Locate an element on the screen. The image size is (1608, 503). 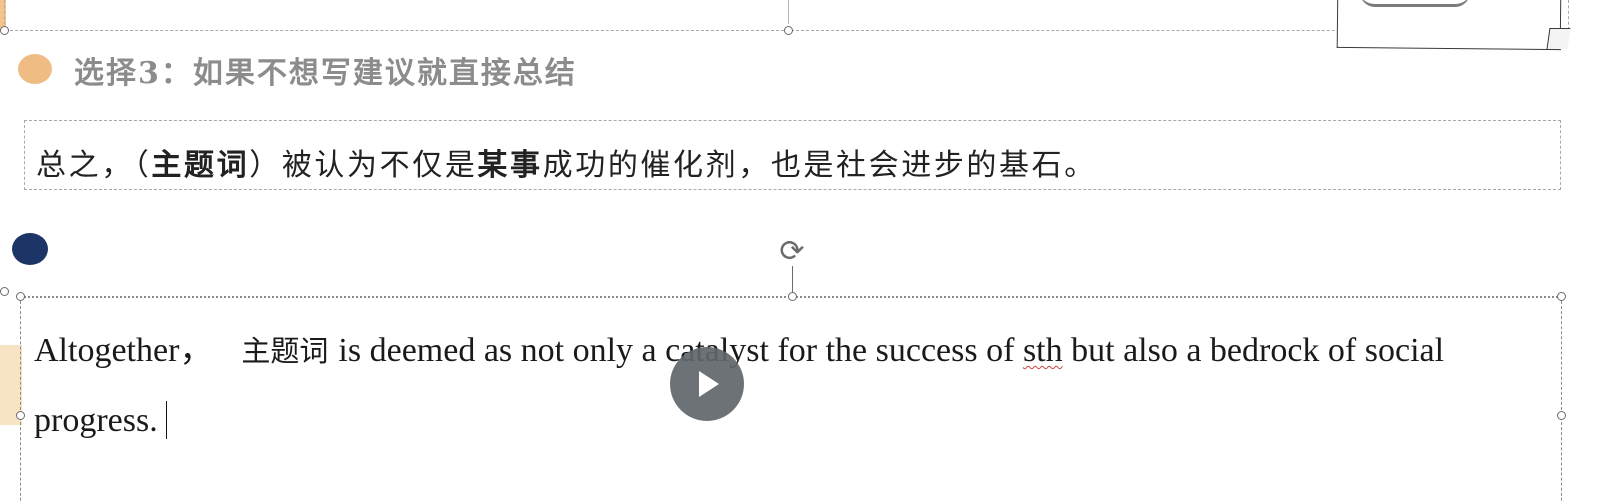
video-play-button is located at coordinates (707, 384).